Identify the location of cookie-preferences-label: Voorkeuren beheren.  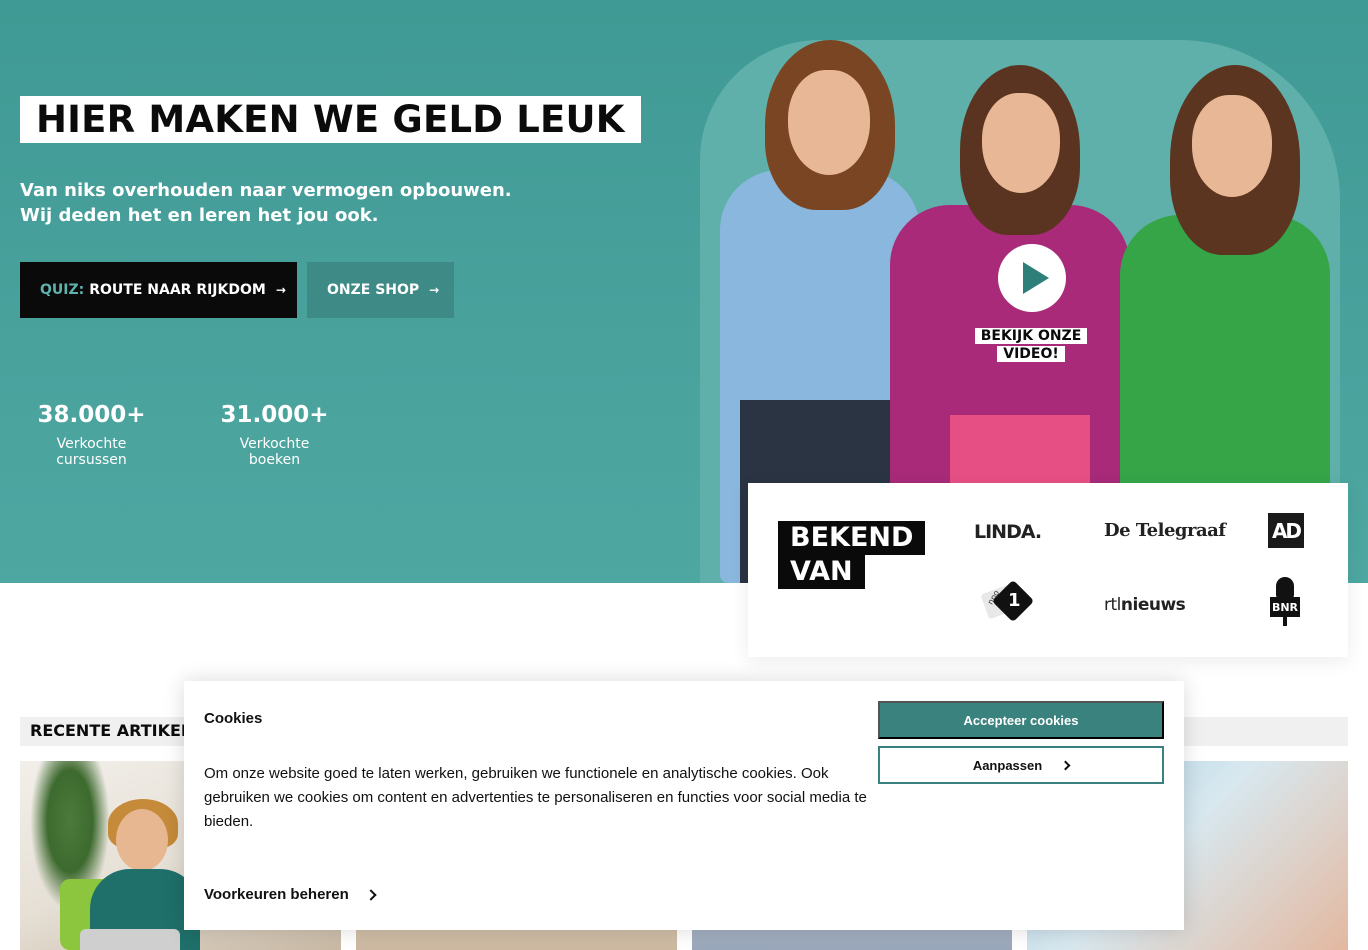
(276, 894).